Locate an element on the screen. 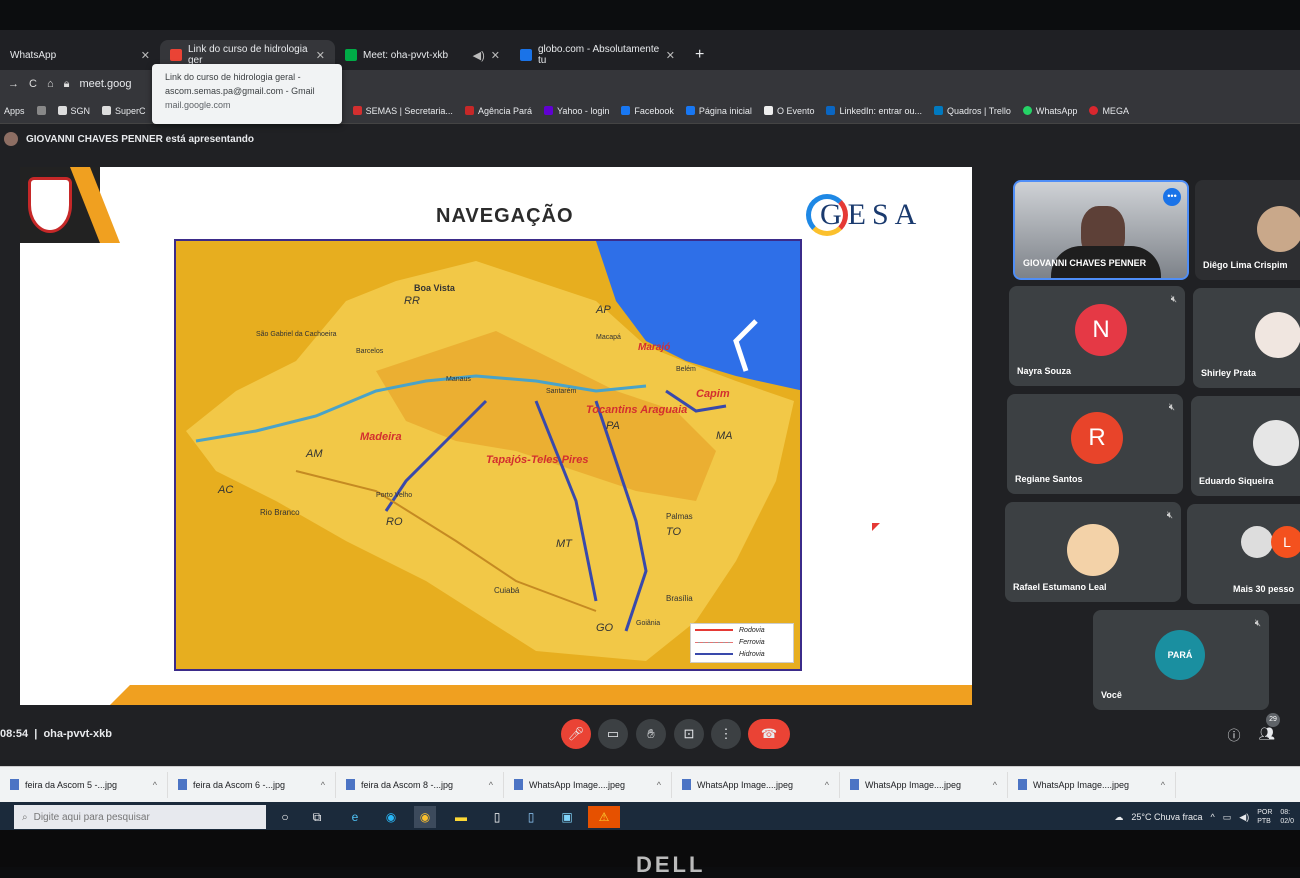  mouse-cursor-icon is located at coordinates (876, 527).